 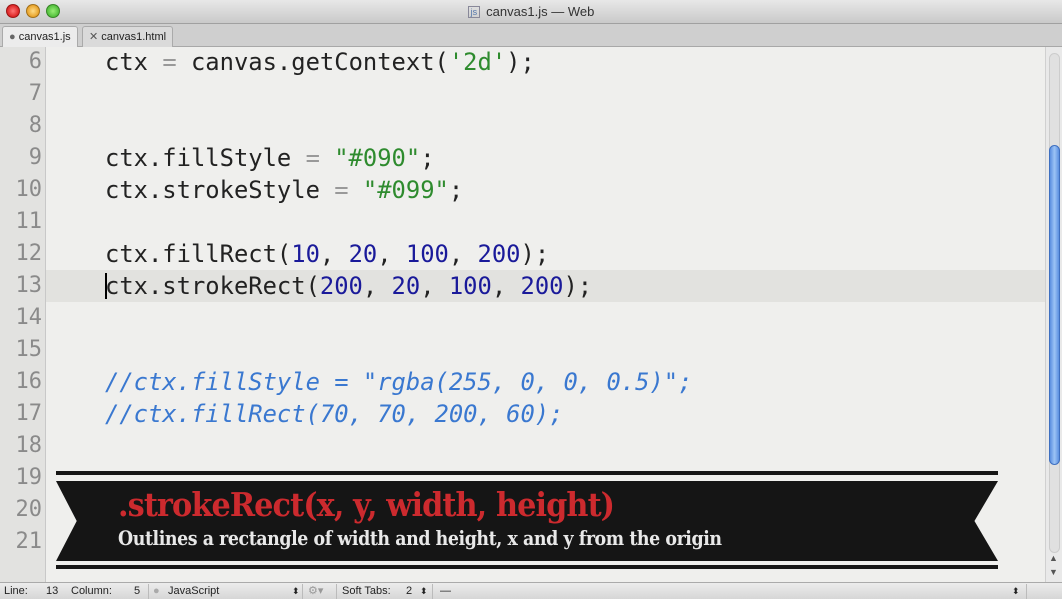 I want to click on tab-bar: ● canvas1.js ✕ canvas1.html, so click(x=531, y=35).